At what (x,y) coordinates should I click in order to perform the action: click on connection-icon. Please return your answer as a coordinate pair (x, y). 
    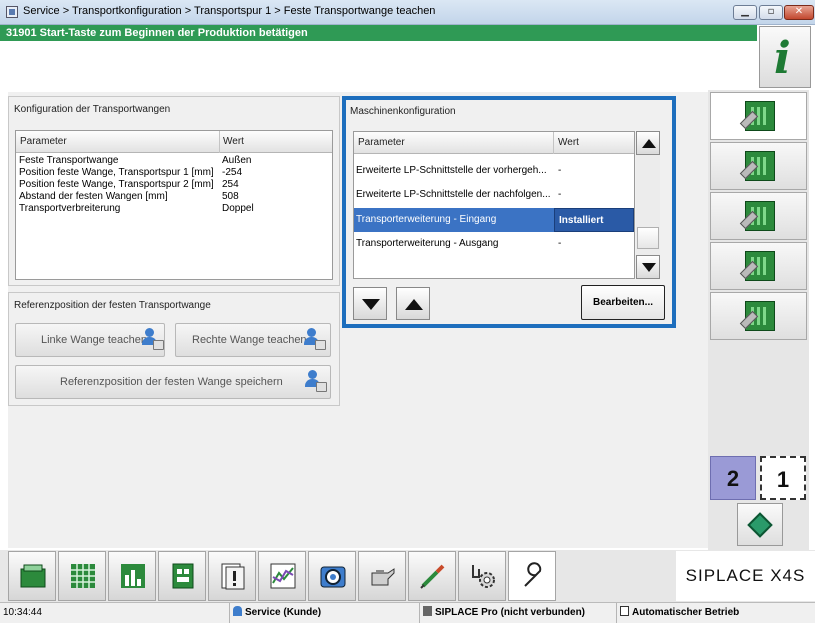
    Looking at the image, I should click on (427, 611).